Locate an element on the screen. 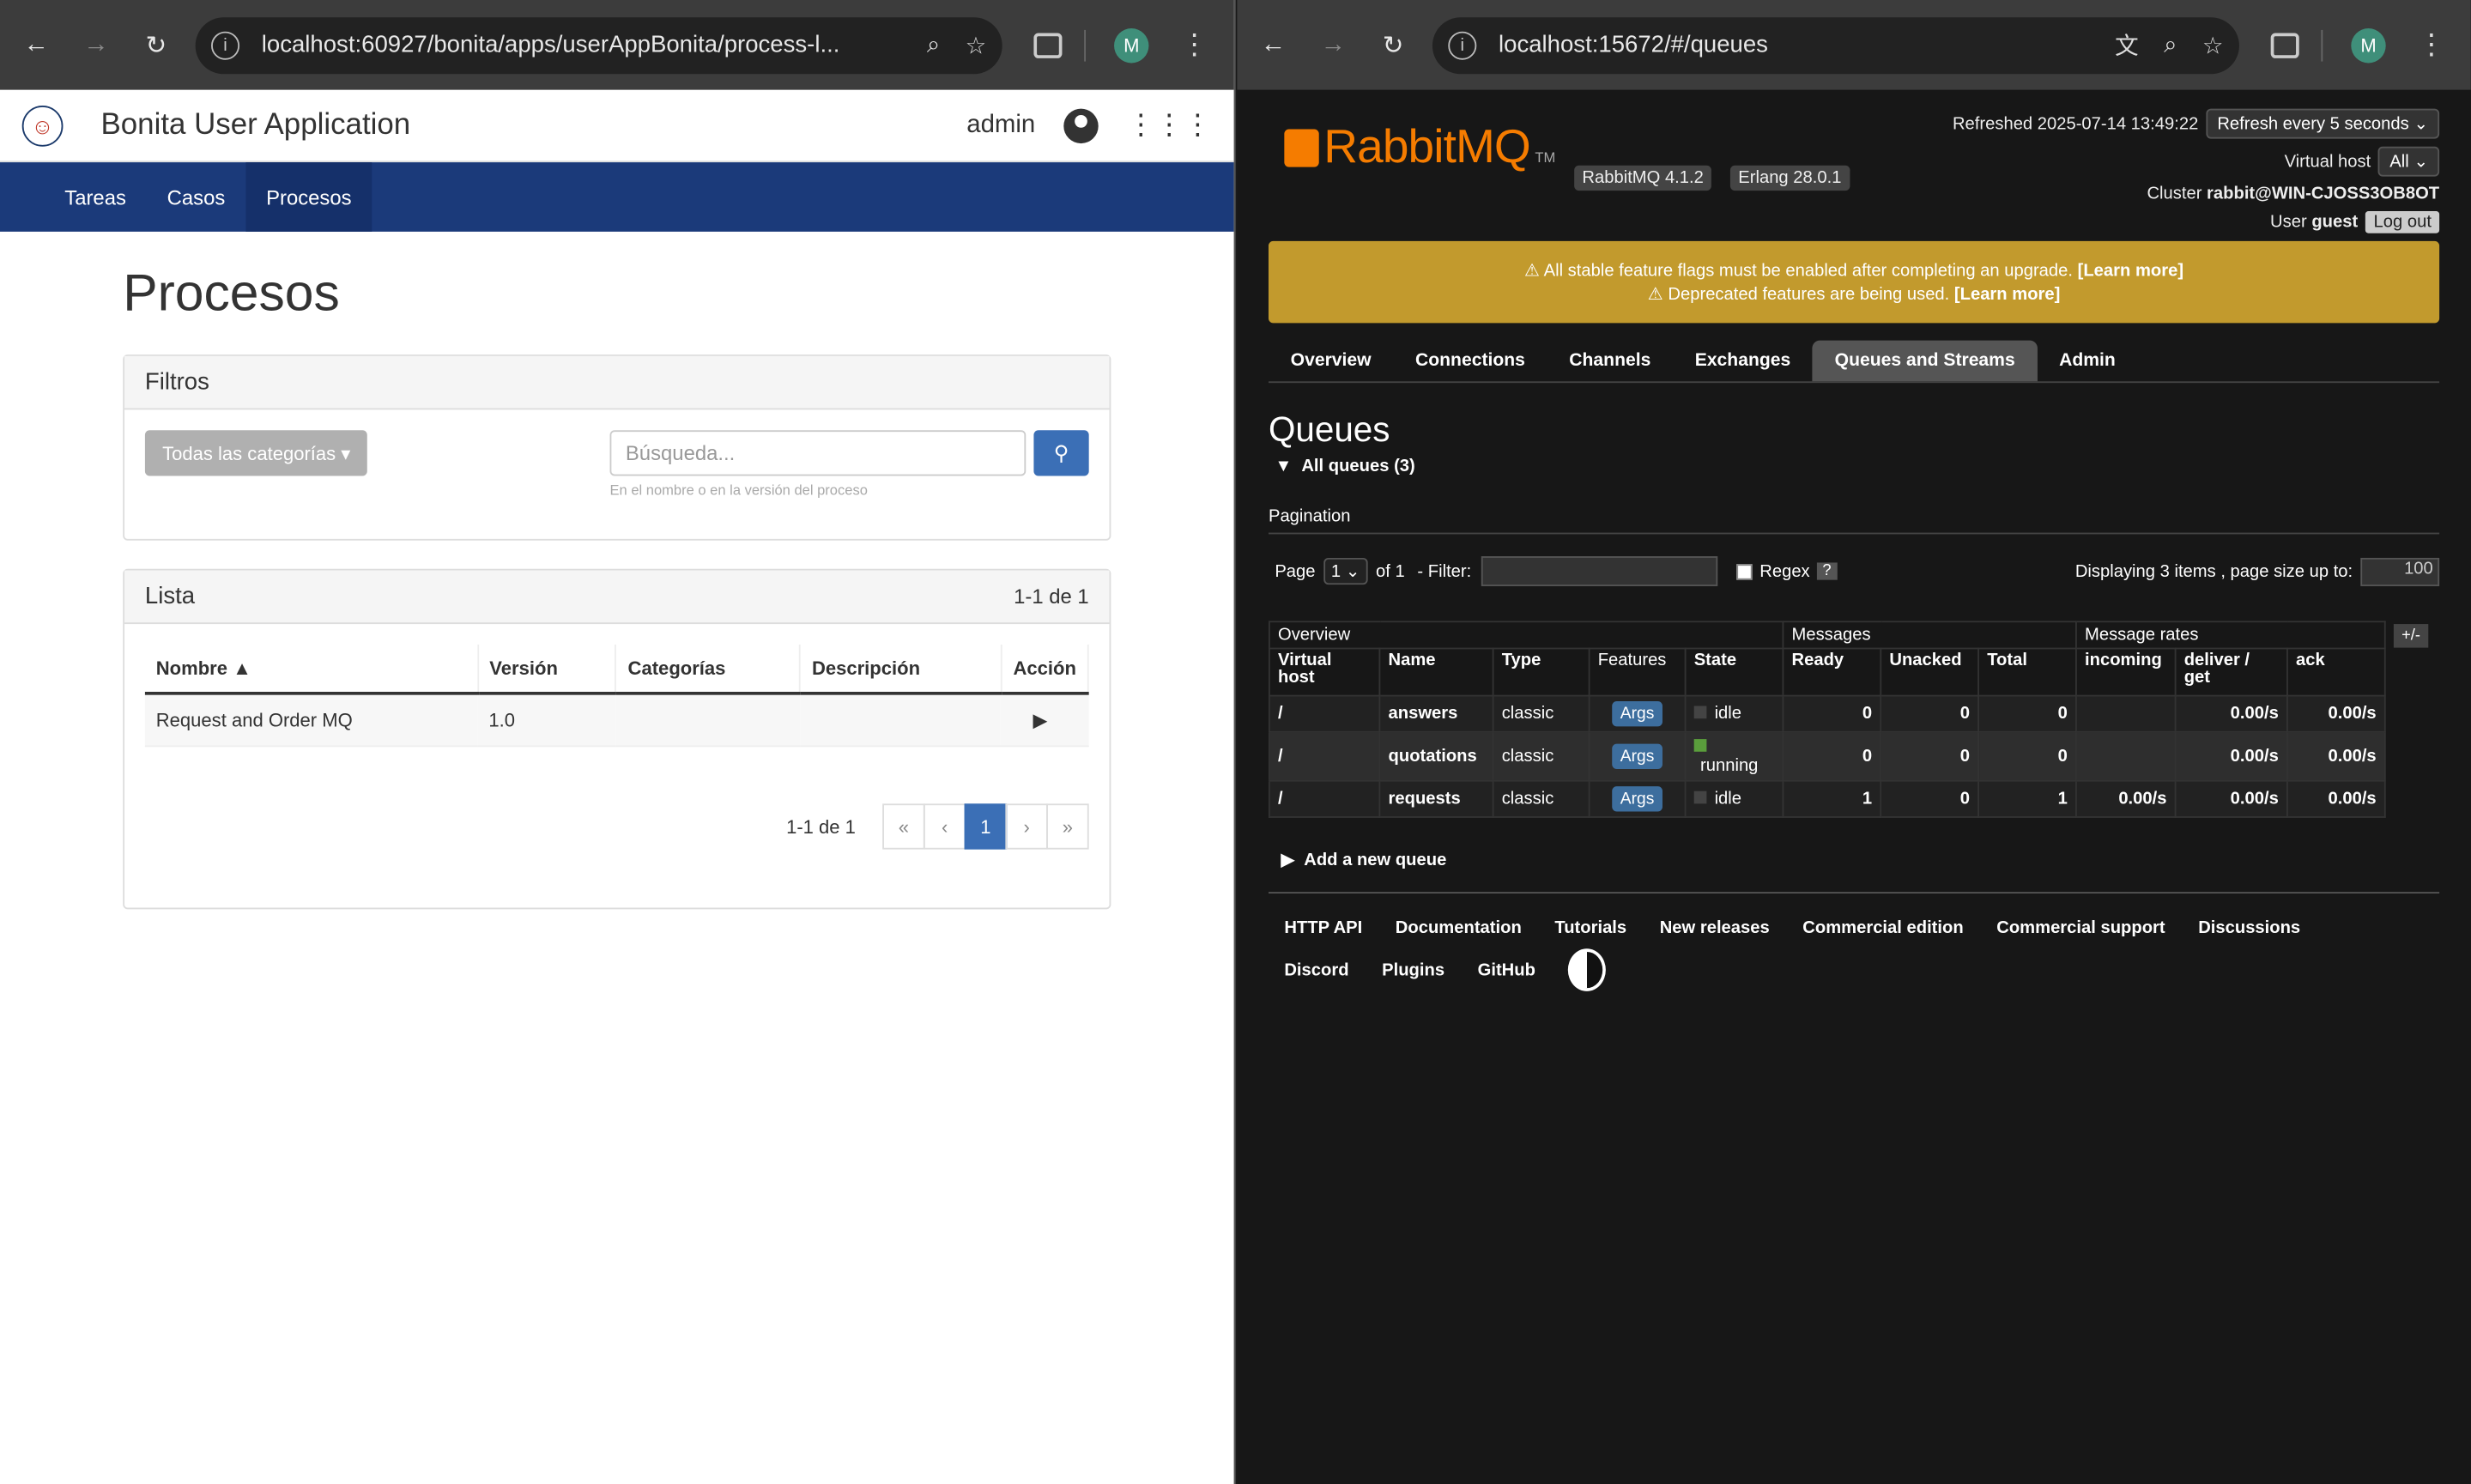 Image resolution: width=2471 pixels, height=1484 pixels. filter-input is located at coordinates (1599, 571).